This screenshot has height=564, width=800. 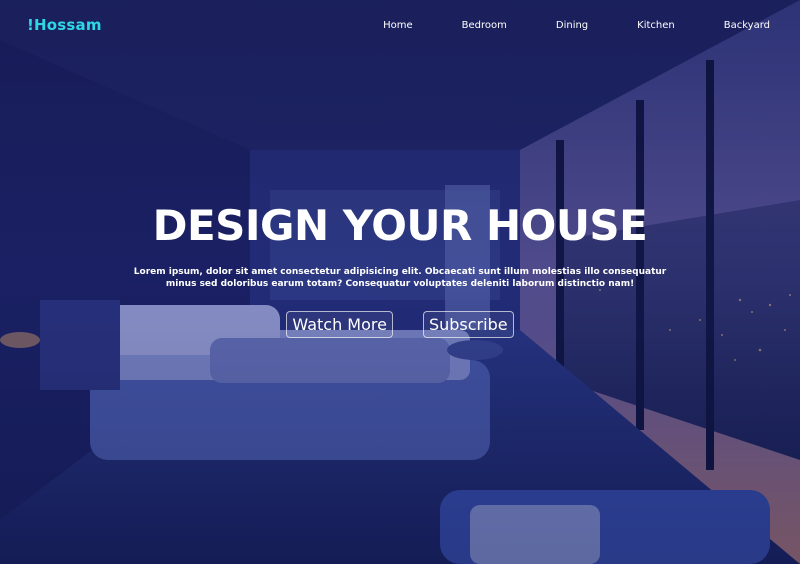 I want to click on nav-links: Home Bedroom Dining Kitchen Backyard, so click(x=552, y=25).